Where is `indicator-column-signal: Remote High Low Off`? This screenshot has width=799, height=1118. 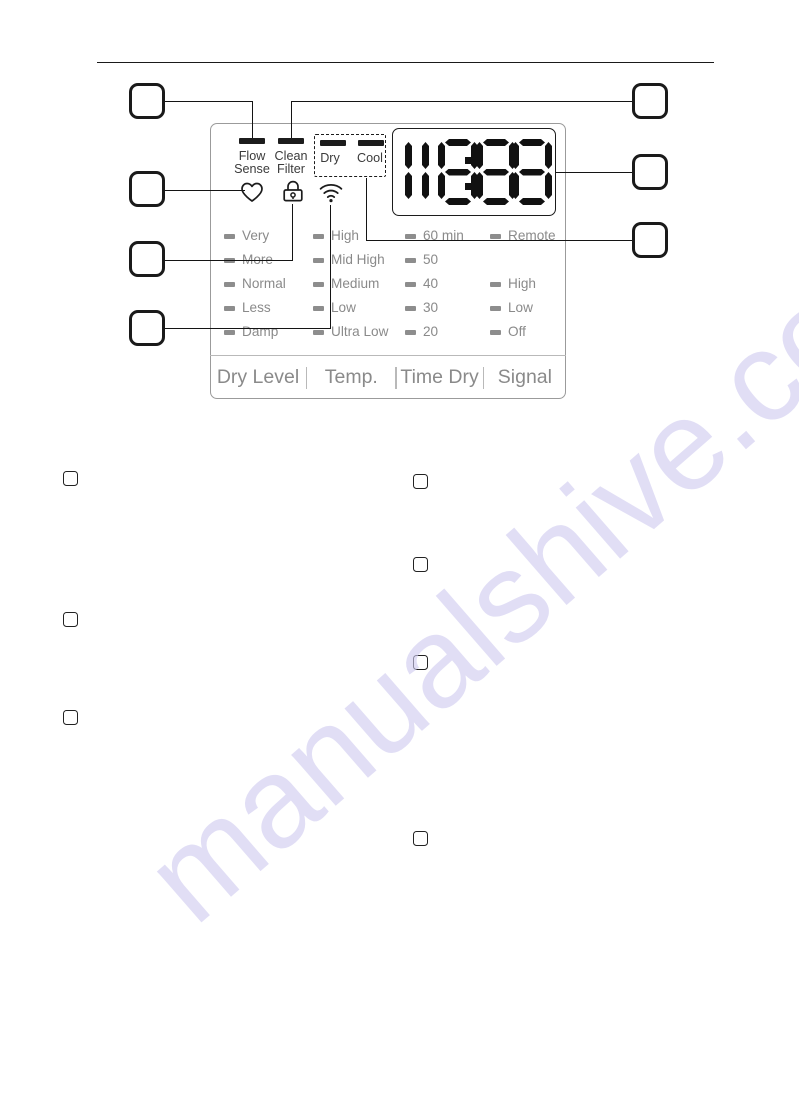
indicator-column-signal: Remote High Low Off is located at coordinates (538, 284).